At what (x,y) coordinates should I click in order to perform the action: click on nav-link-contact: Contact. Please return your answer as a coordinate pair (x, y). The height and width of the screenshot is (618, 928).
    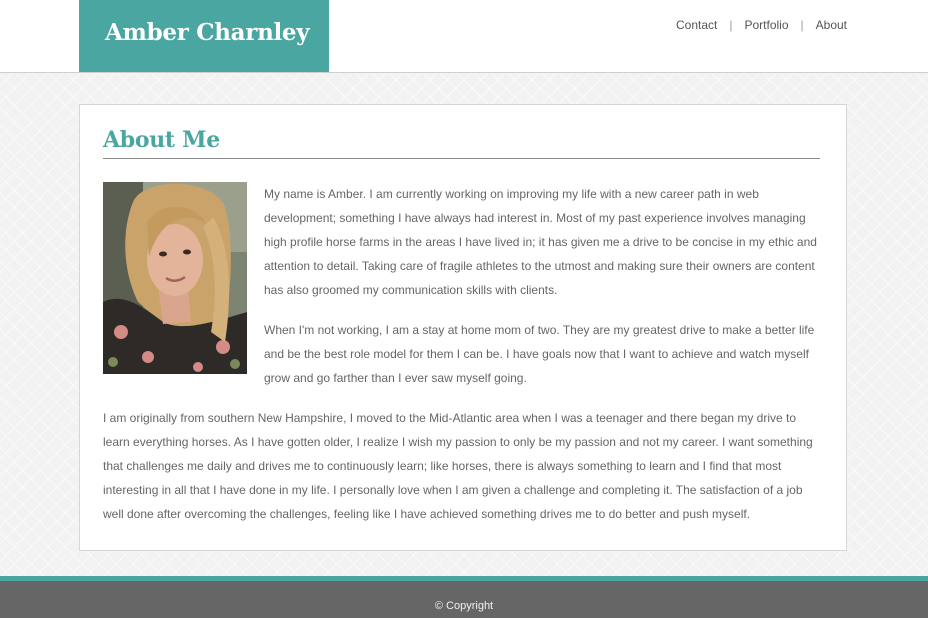
    Looking at the image, I should click on (696, 25).